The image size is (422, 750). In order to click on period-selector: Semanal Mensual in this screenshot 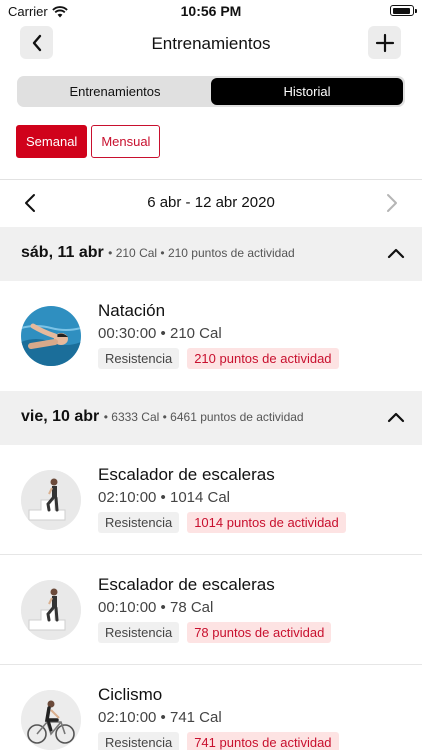, I will do `click(88, 141)`.